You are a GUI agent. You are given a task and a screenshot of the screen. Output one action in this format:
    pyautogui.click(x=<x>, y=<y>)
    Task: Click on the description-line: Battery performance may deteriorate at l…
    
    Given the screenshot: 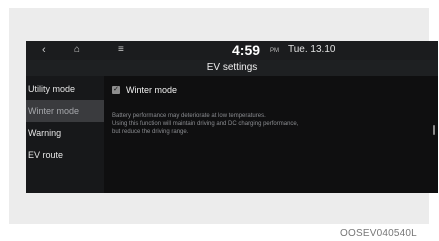 What is the action you would take?
    pyautogui.click(x=189, y=116)
    